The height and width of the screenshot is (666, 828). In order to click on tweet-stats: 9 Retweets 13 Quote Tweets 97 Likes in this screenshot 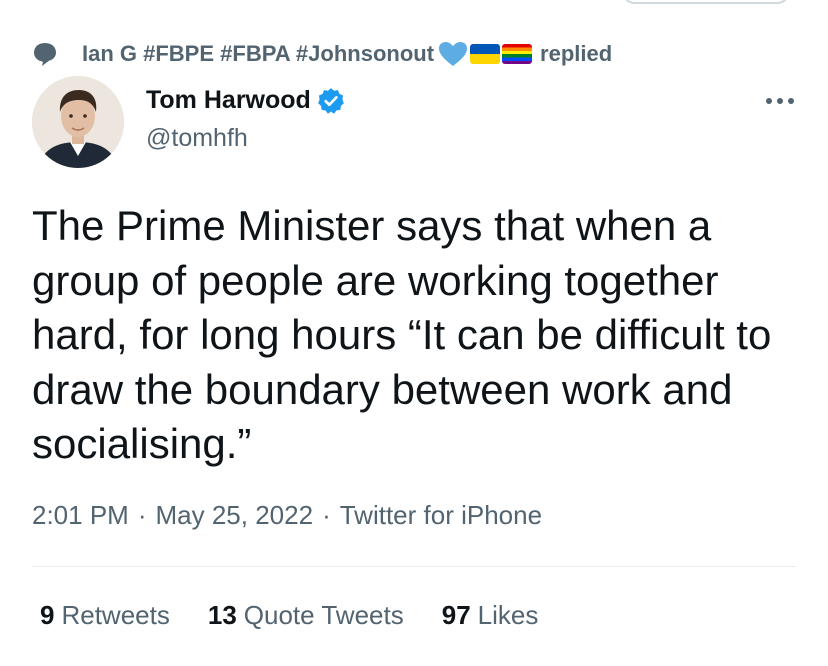, I will do `click(308, 615)`.